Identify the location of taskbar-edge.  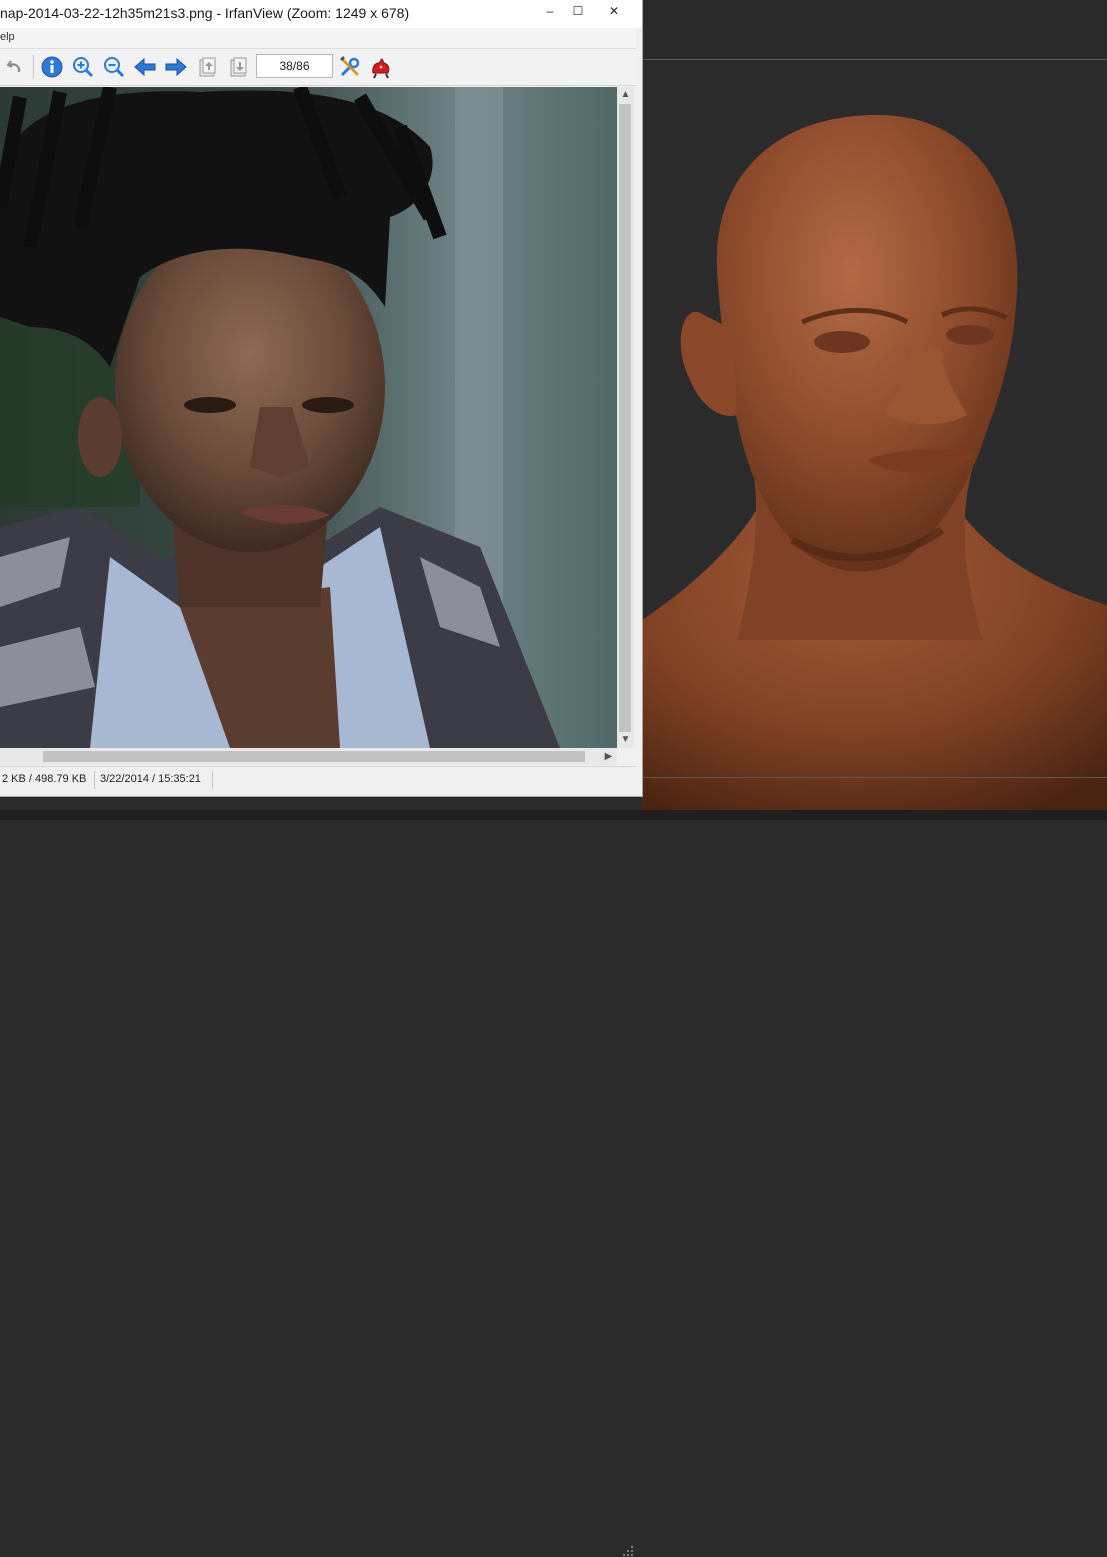
(553, 815).